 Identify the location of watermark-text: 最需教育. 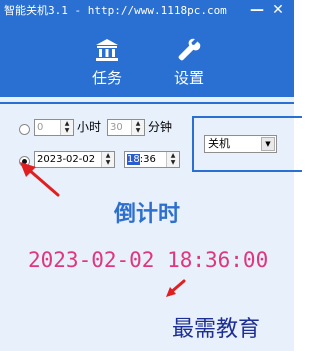
(216, 329).